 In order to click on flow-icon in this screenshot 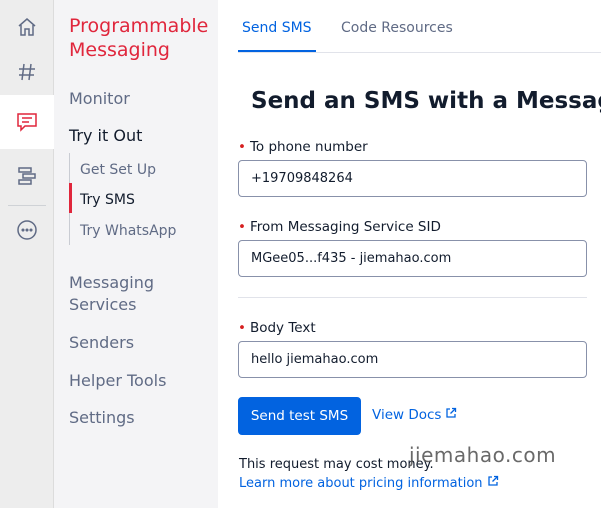, I will do `click(27, 176)`.